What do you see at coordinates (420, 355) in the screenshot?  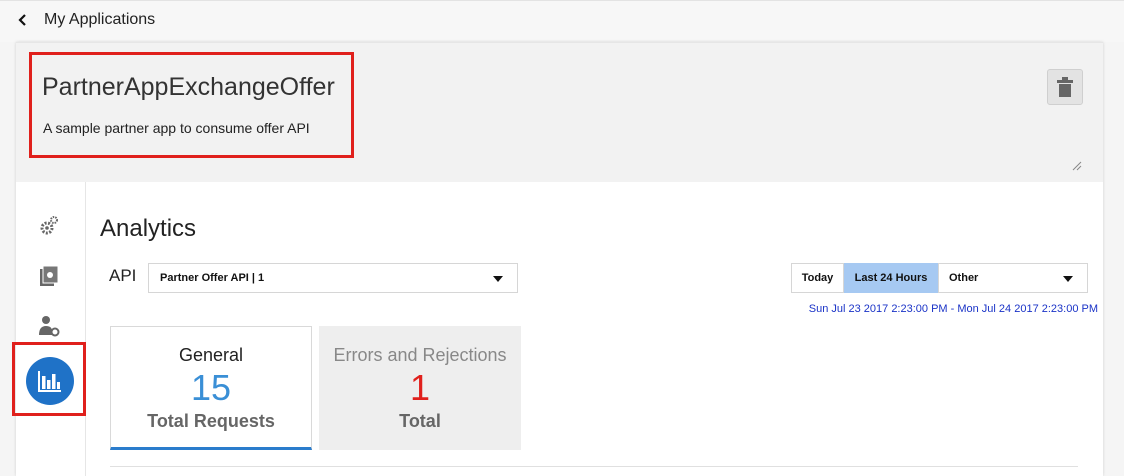 I see `errors-label: Errors and Rejections` at bounding box center [420, 355].